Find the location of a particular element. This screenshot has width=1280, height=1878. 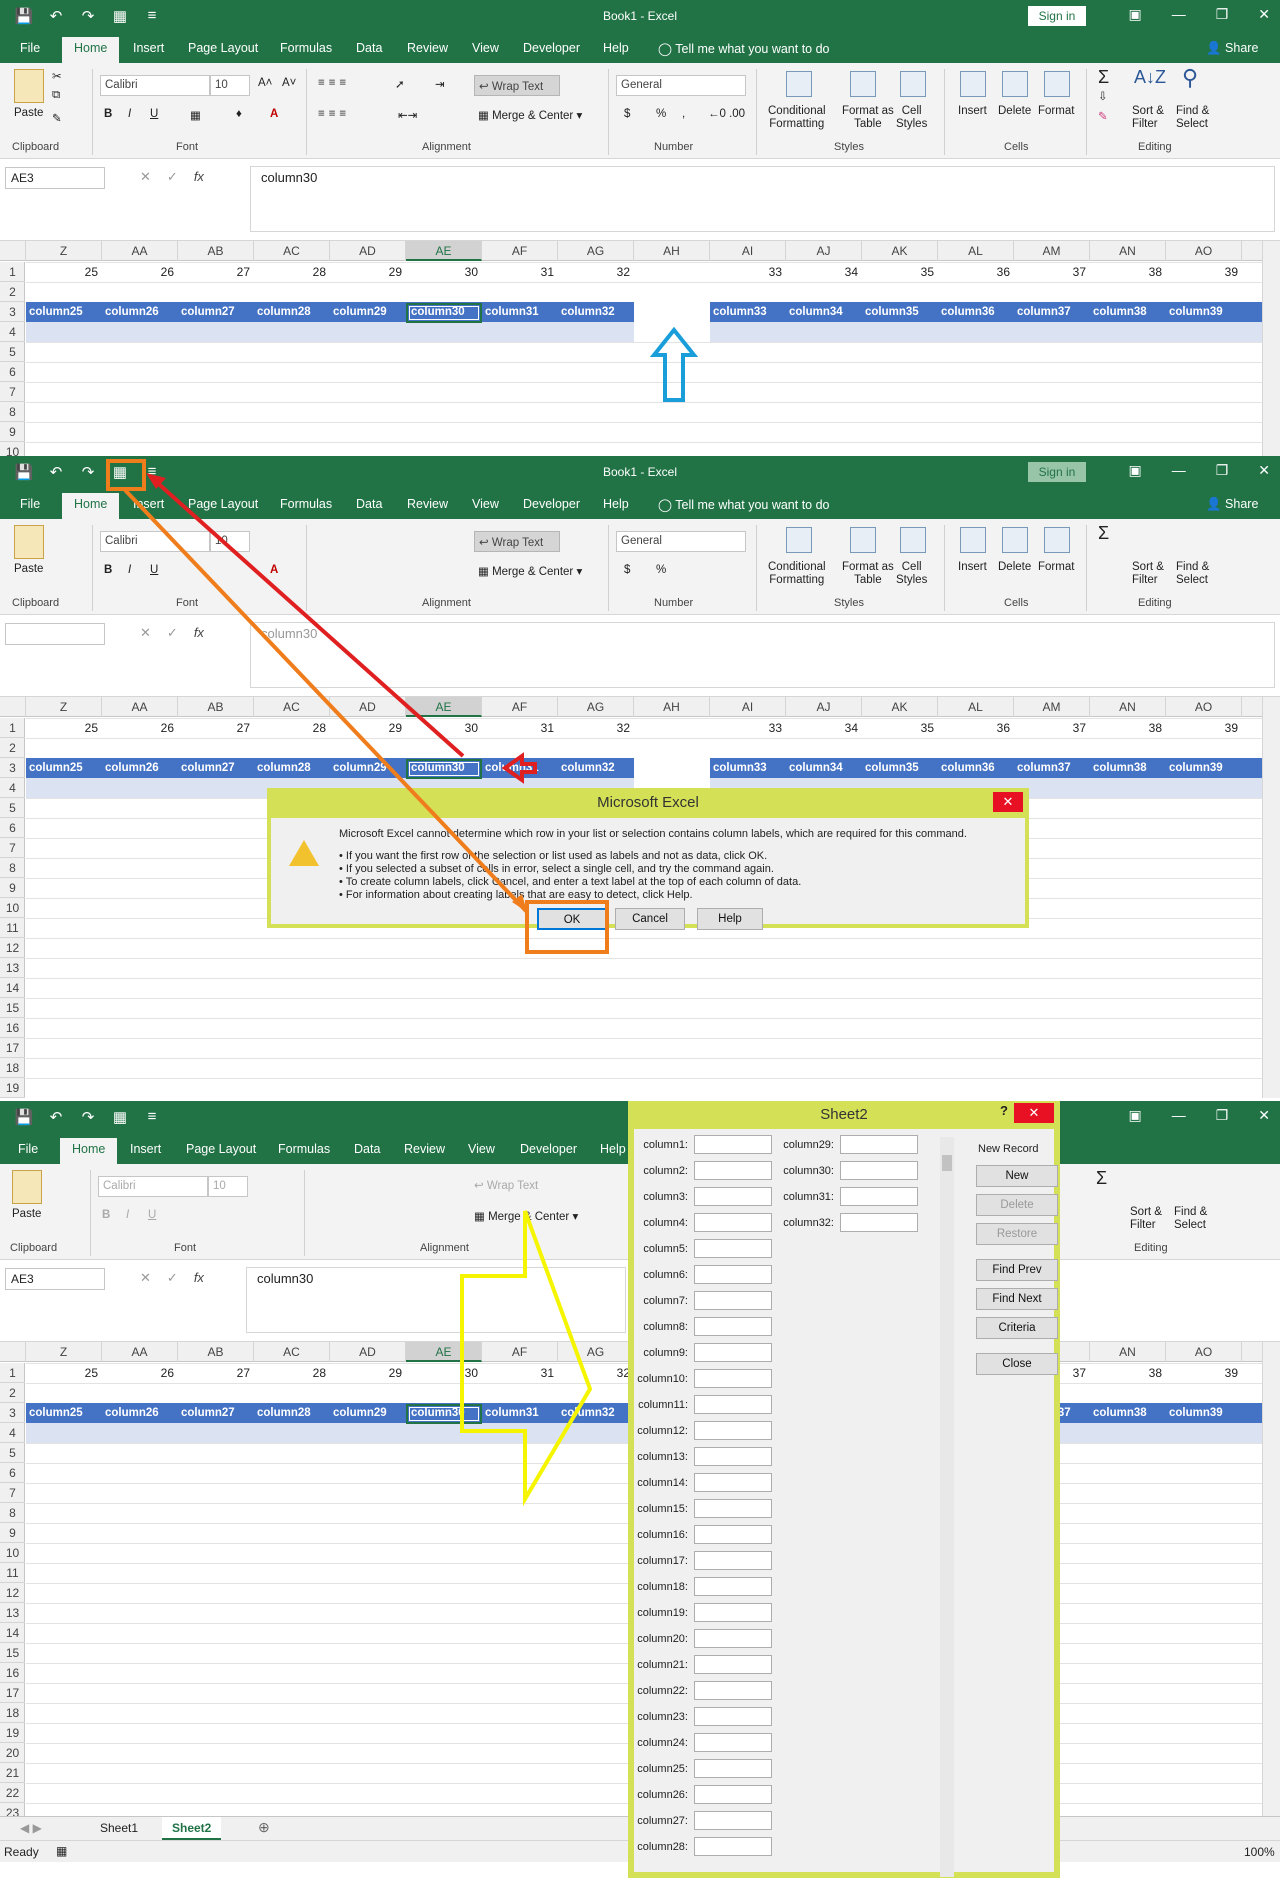

table-header-cell: column28 is located at coordinates (292, 1414).